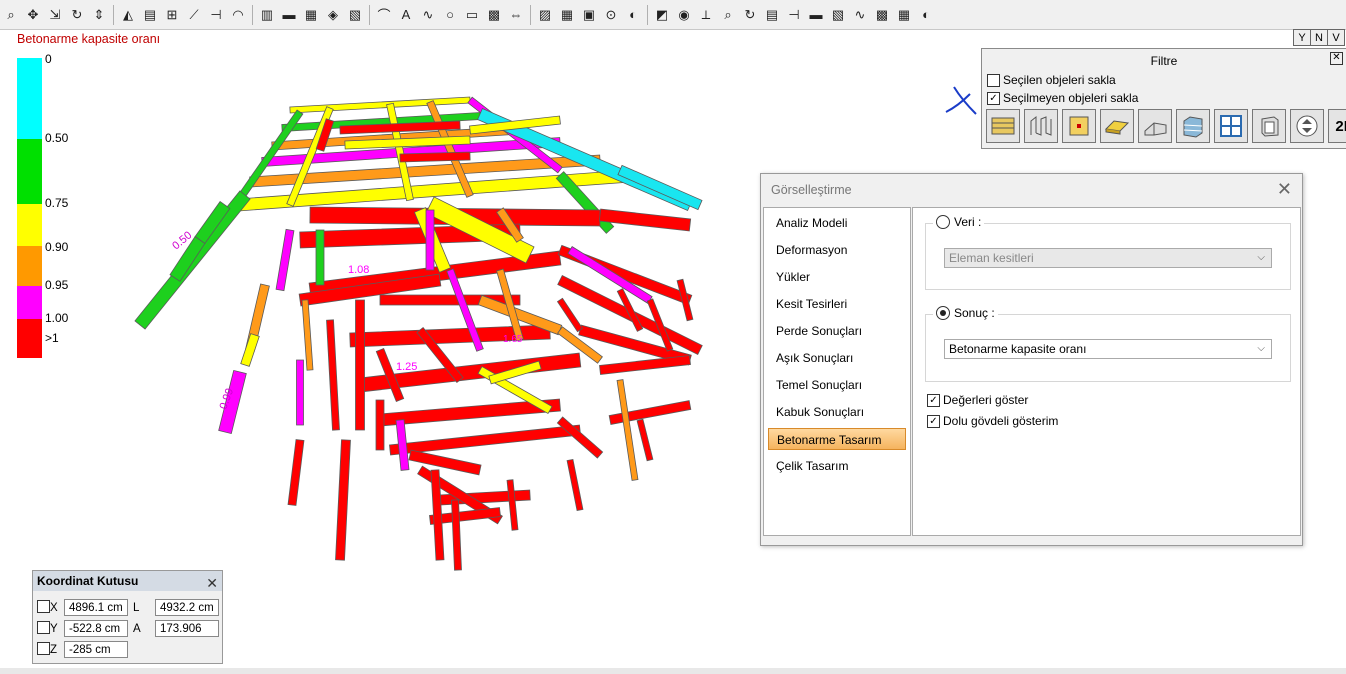 This screenshot has height=674, width=1346. Describe the element at coordinates (662, 15) in the screenshot. I see `color-icon: ◩` at that location.